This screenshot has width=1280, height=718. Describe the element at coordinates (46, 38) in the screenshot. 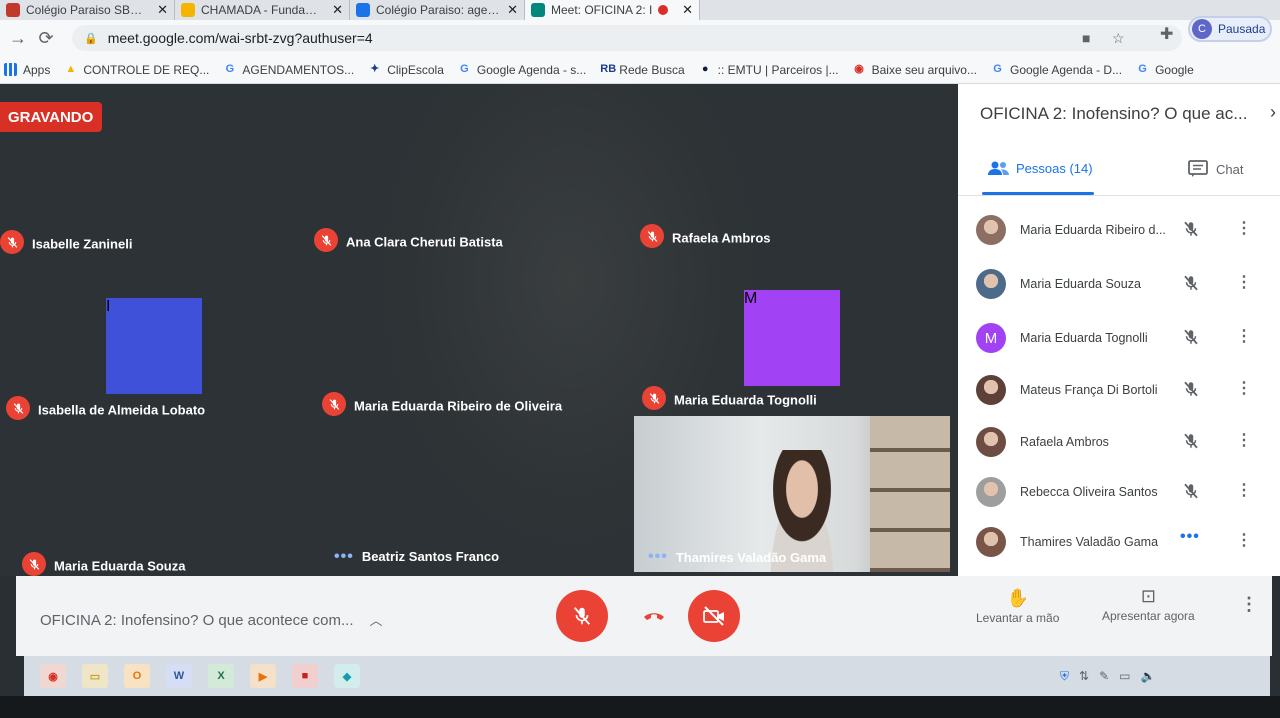

I see `reload-icon: ⟳` at that location.